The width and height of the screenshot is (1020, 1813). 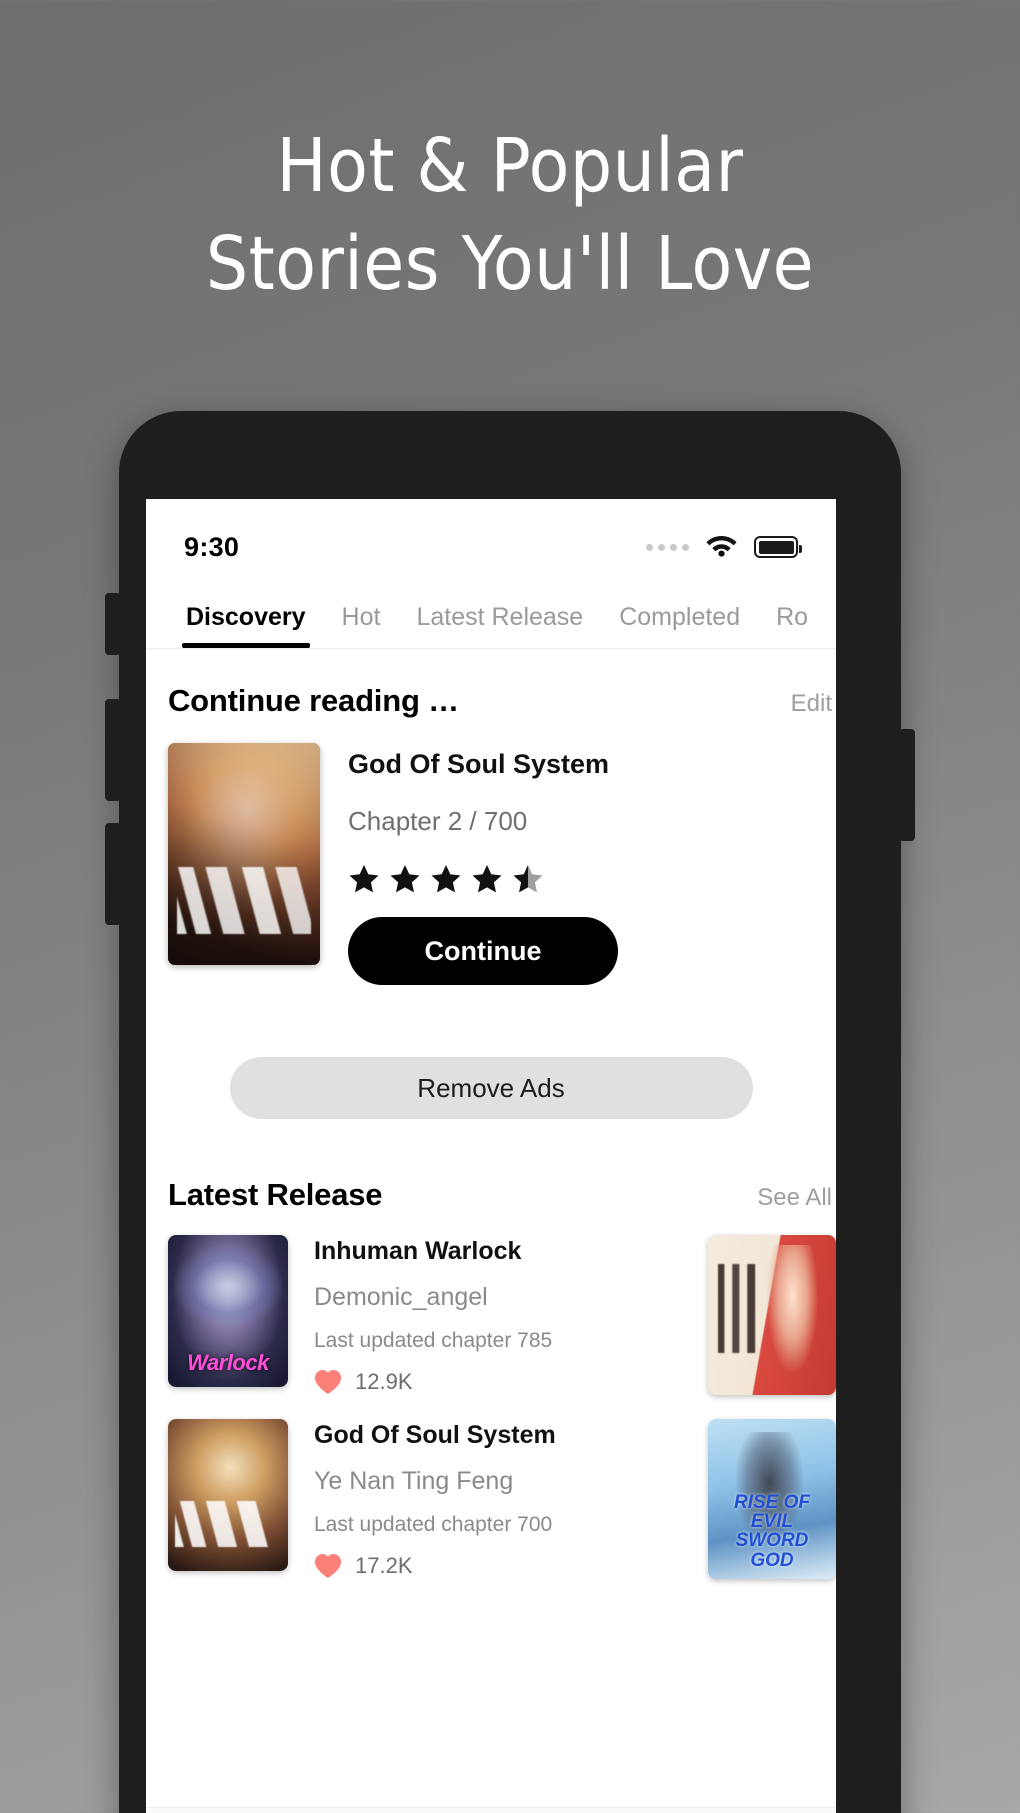 I want to click on list-item-author: Ye Nan Ting Feng, so click(x=414, y=1481).